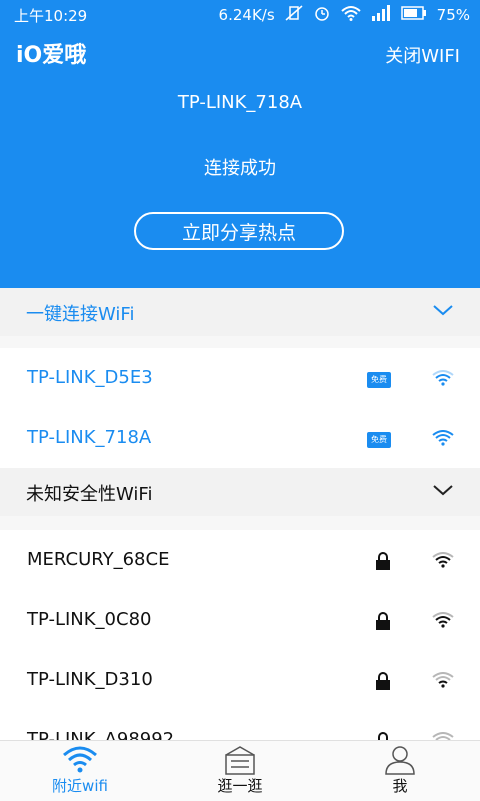 The image size is (480, 801). What do you see at coordinates (90, 679) in the screenshot?
I see `wifi-ssid: TP-LINK_D310` at bounding box center [90, 679].